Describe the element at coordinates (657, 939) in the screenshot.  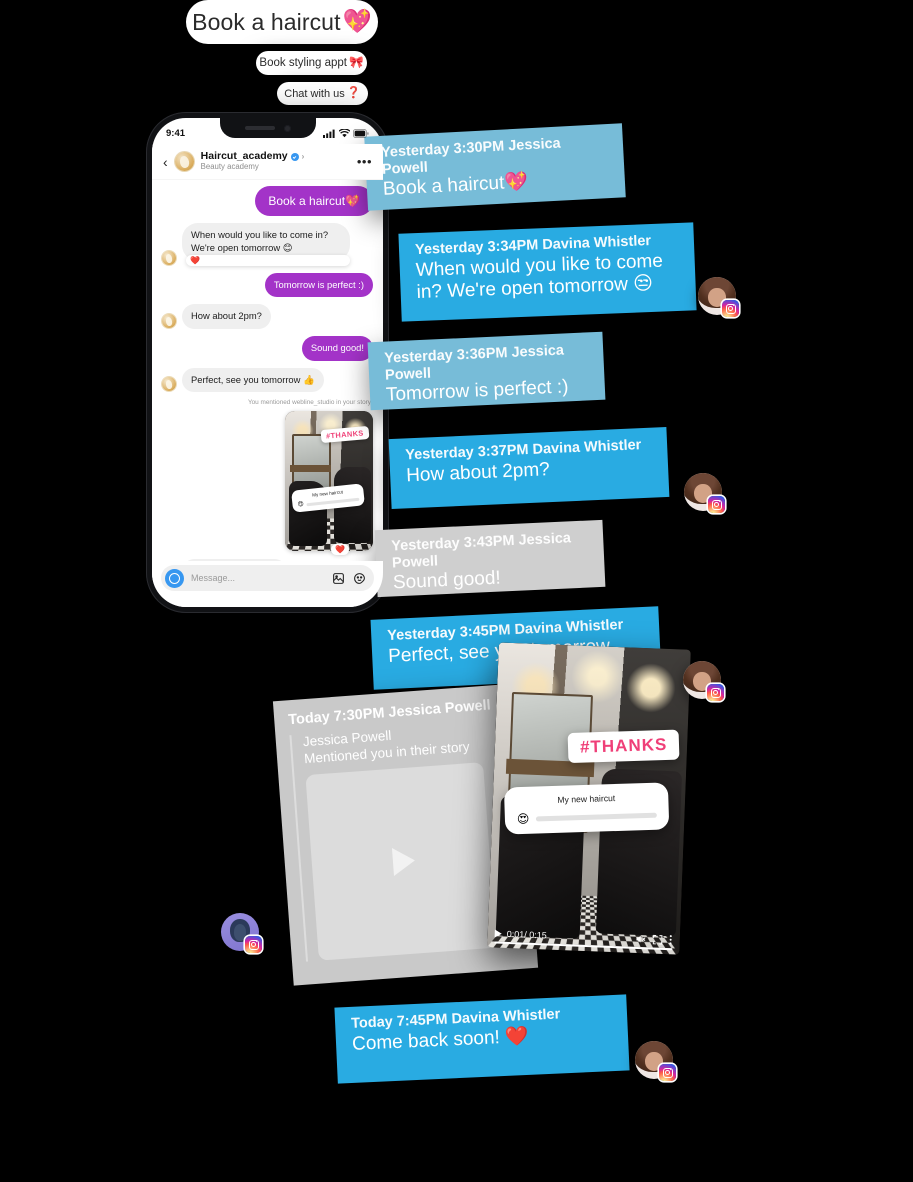
I see `fullscreen-icon` at that location.